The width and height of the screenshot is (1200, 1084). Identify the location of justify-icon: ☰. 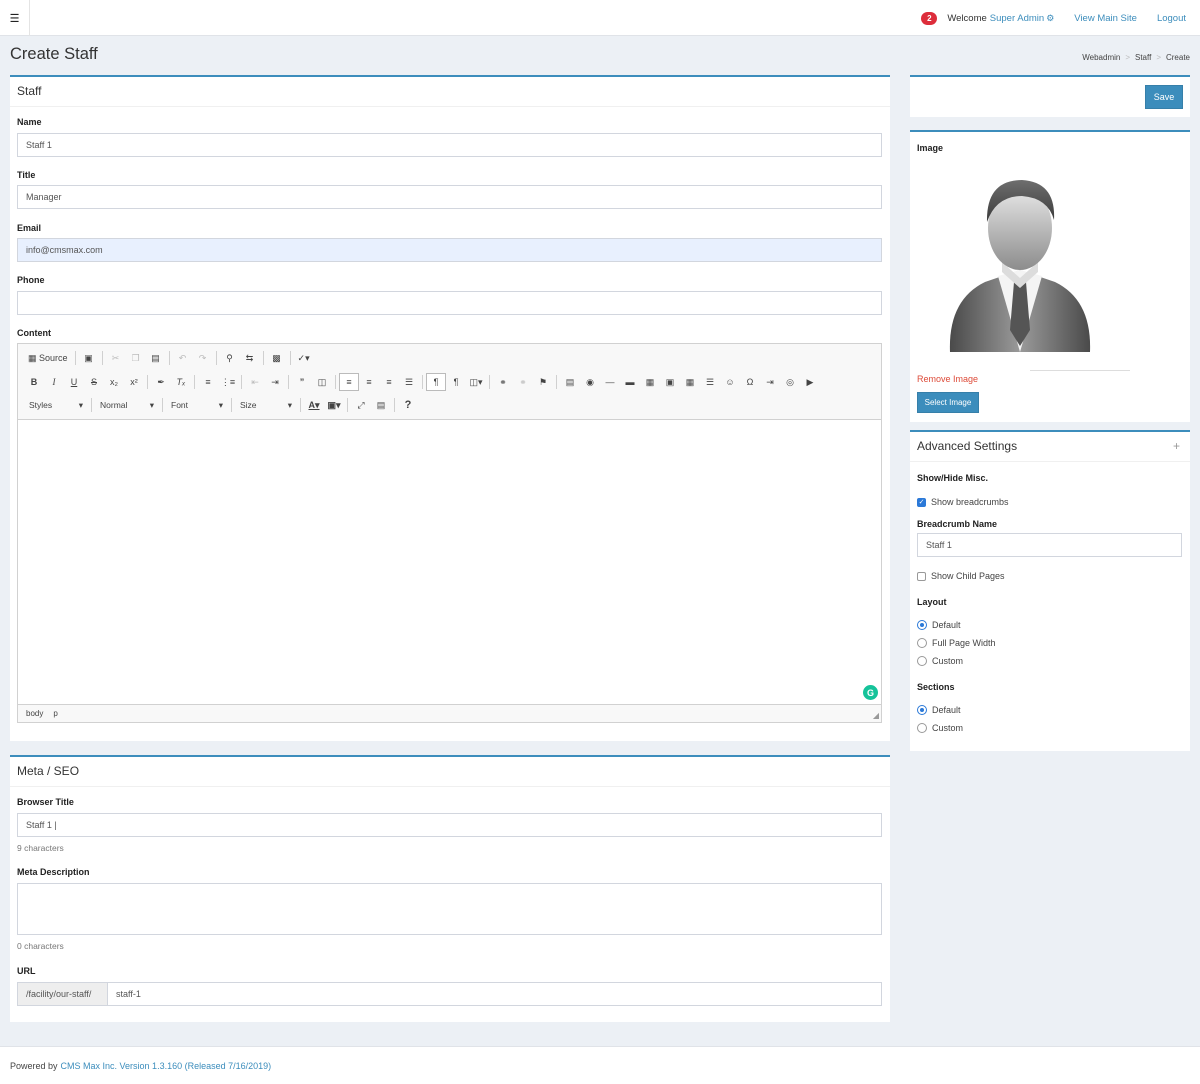
(409, 382).